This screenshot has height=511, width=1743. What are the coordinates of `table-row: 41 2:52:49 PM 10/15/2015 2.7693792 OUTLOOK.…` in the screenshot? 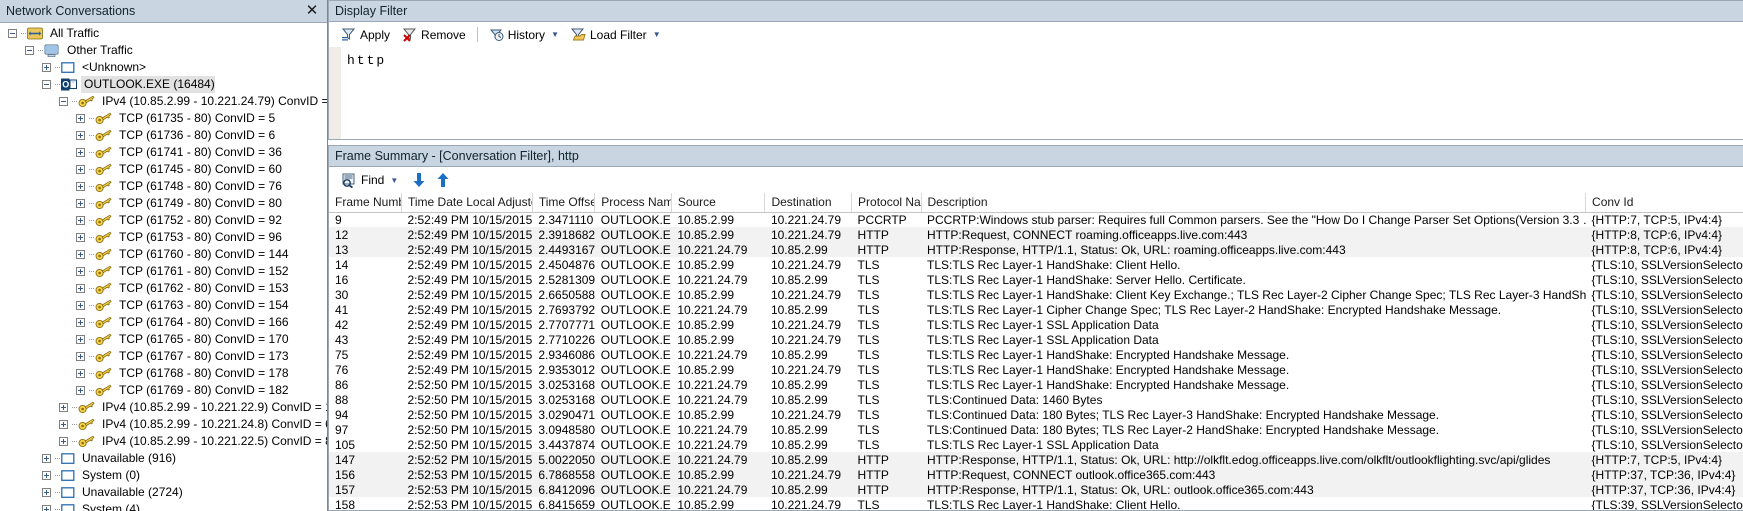 It's located at (1036, 309).